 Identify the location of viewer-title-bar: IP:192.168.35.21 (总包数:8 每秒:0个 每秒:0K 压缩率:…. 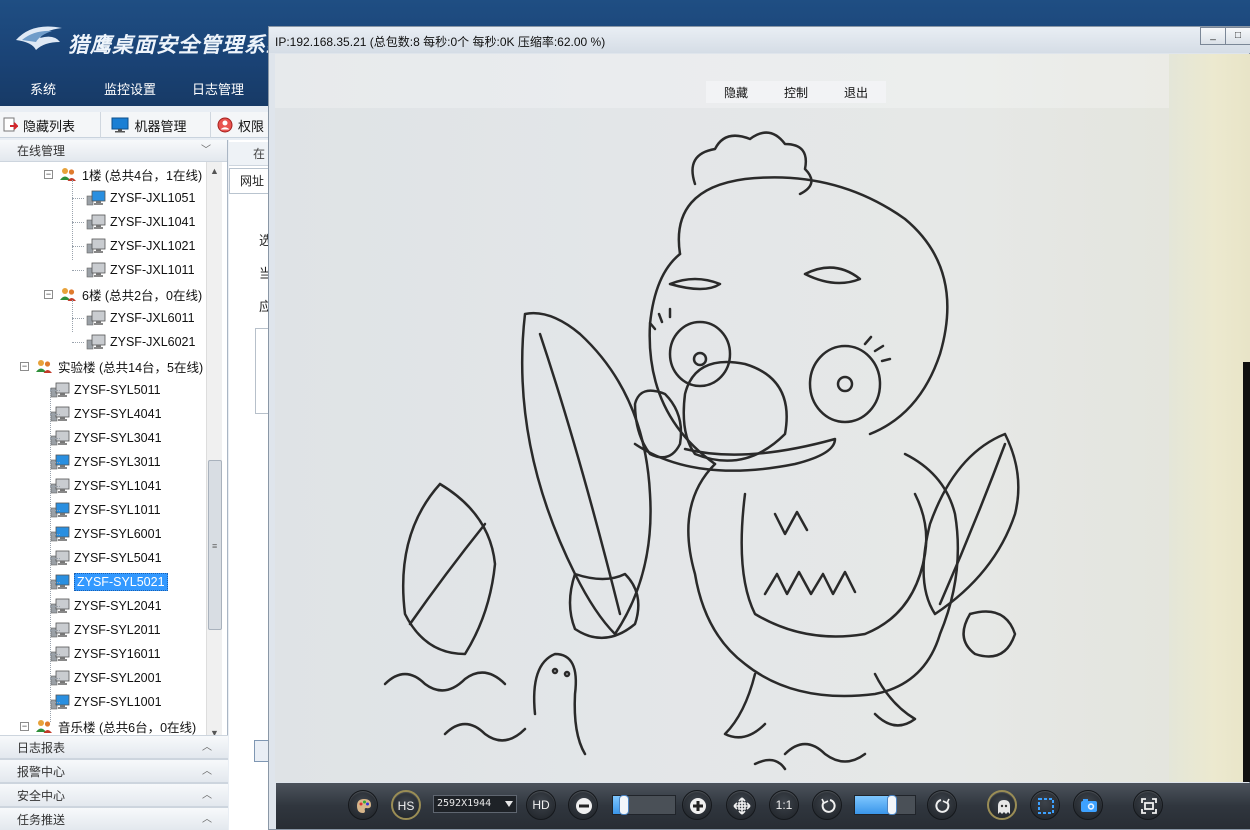
(759, 40).